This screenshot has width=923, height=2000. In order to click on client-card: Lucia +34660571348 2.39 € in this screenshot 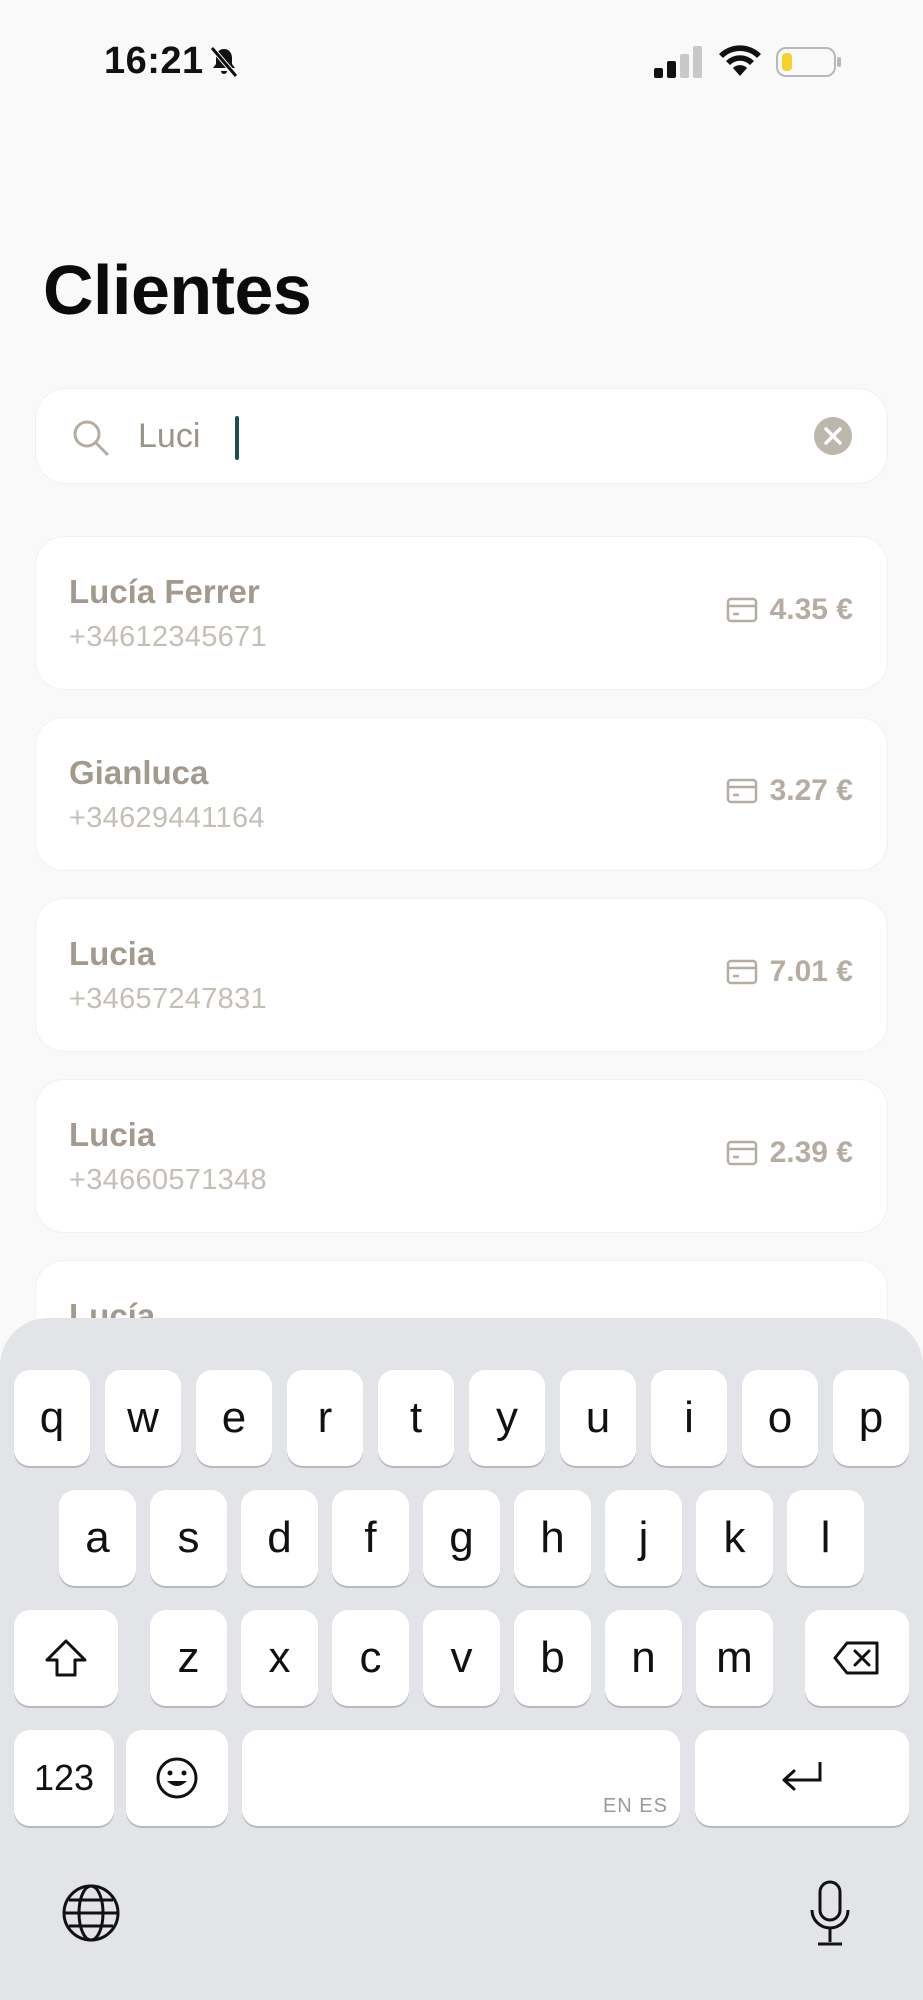, I will do `click(461, 1156)`.